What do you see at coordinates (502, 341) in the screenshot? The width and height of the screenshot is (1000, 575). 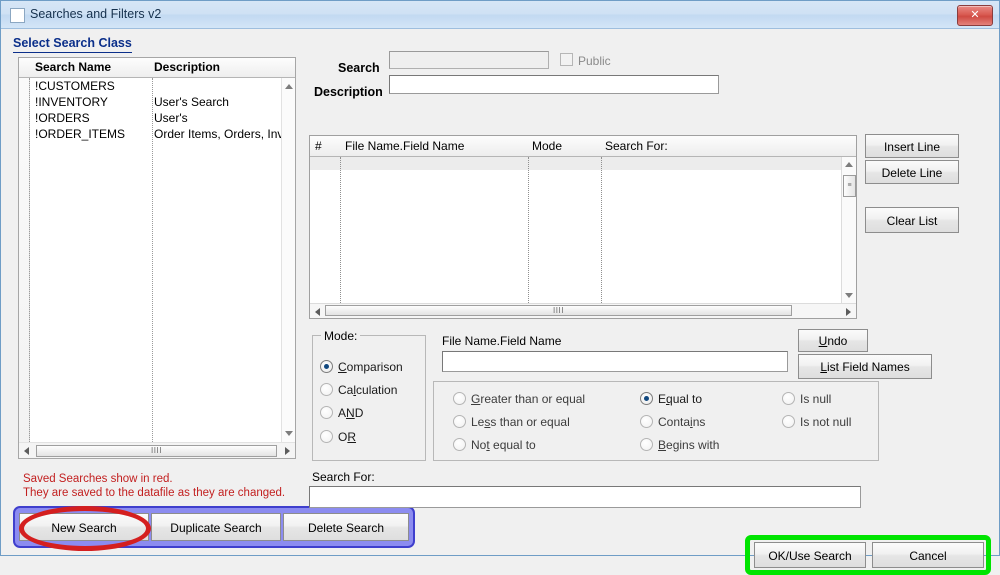 I see `file-field-name-label: File Name.Field Name` at bounding box center [502, 341].